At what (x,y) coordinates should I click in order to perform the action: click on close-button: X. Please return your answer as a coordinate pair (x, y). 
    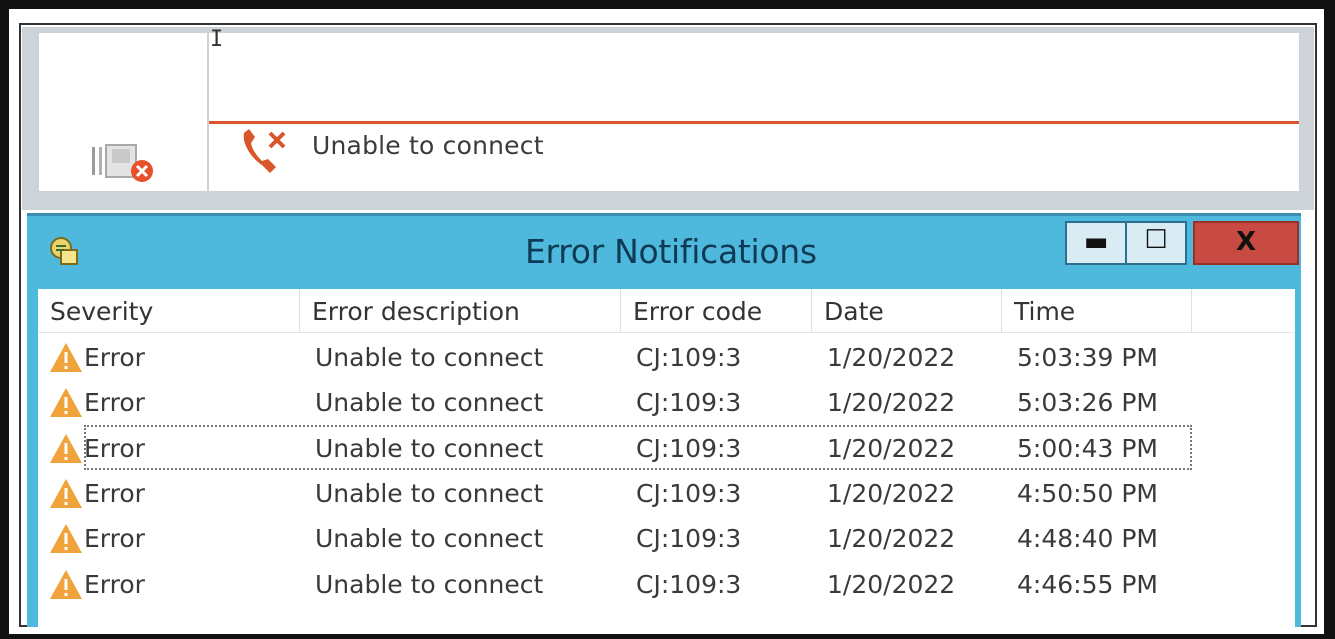
    Looking at the image, I should click on (1246, 243).